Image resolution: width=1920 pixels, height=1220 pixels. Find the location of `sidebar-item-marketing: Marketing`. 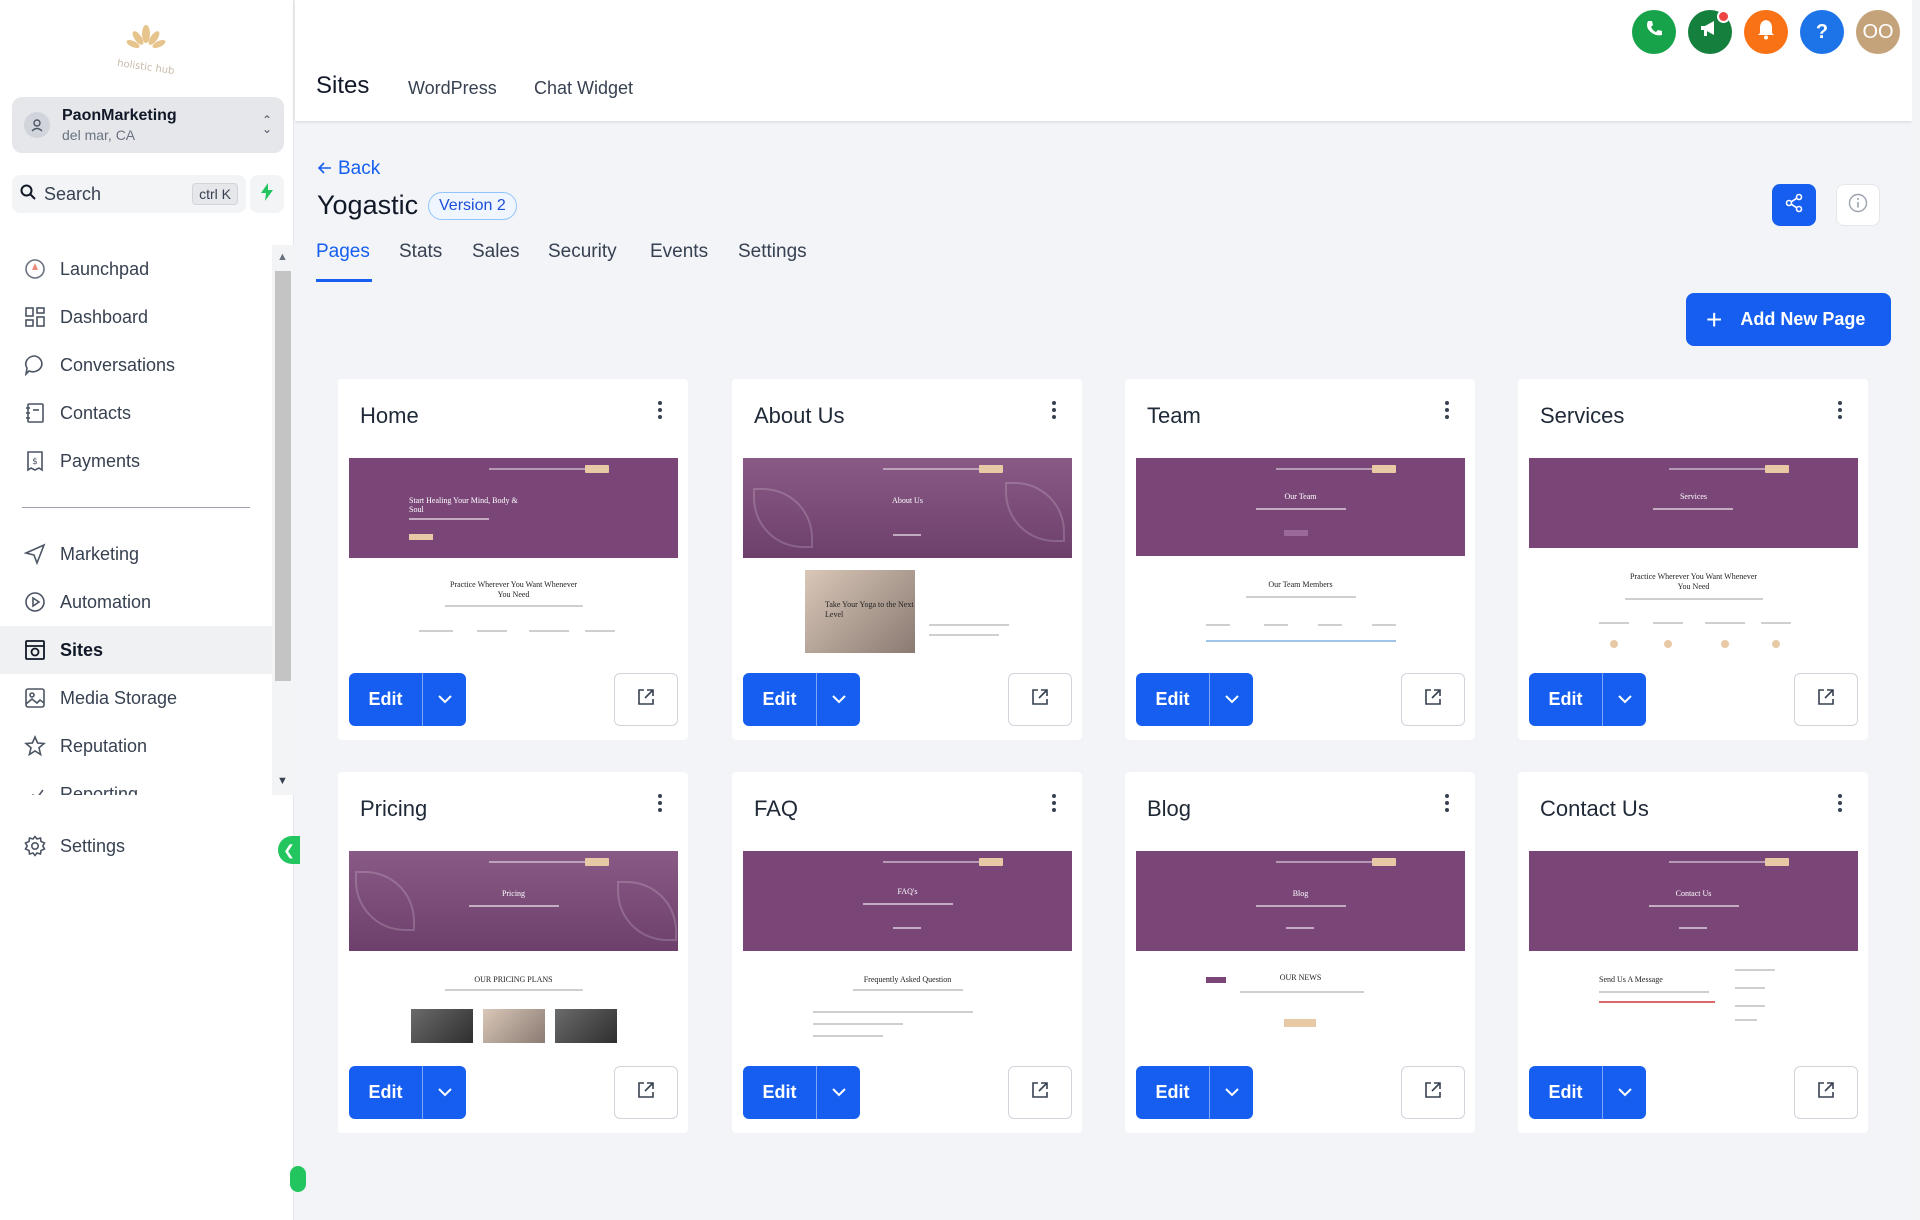

sidebar-item-marketing: Marketing is located at coordinates (136, 554).